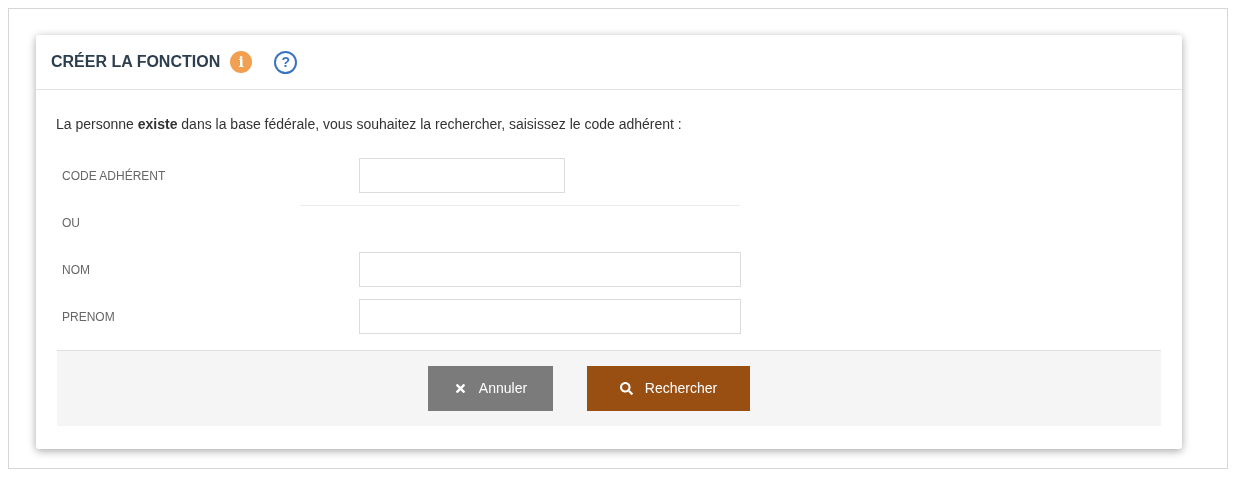  Describe the element at coordinates (460, 388) in the screenshot. I see `close-icon` at that location.